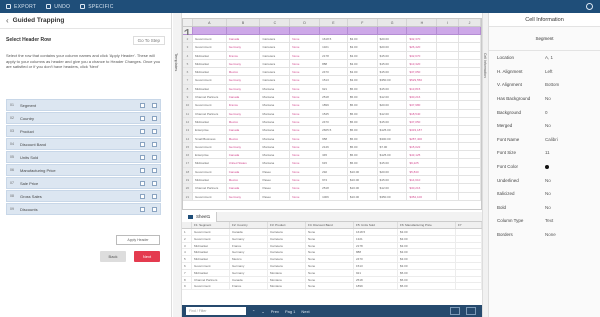 This screenshot has height=317, width=600. I want to click on grid-cell: 7, so click(188, 80).